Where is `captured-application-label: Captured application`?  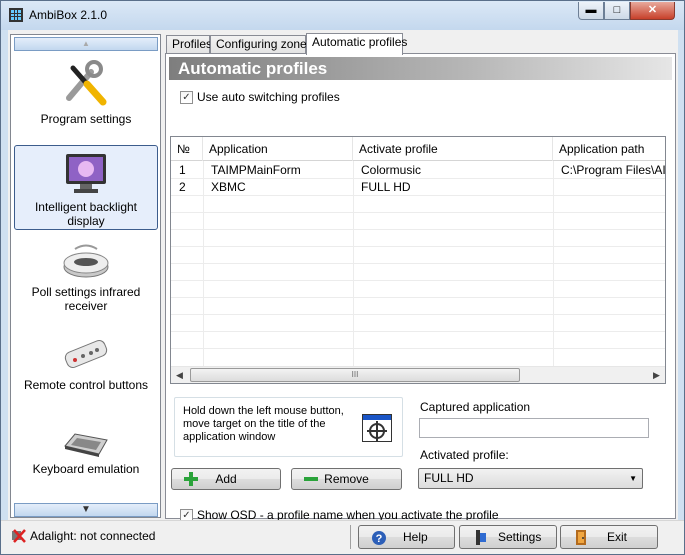 captured-application-label: Captured application is located at coordinates (475, 407).